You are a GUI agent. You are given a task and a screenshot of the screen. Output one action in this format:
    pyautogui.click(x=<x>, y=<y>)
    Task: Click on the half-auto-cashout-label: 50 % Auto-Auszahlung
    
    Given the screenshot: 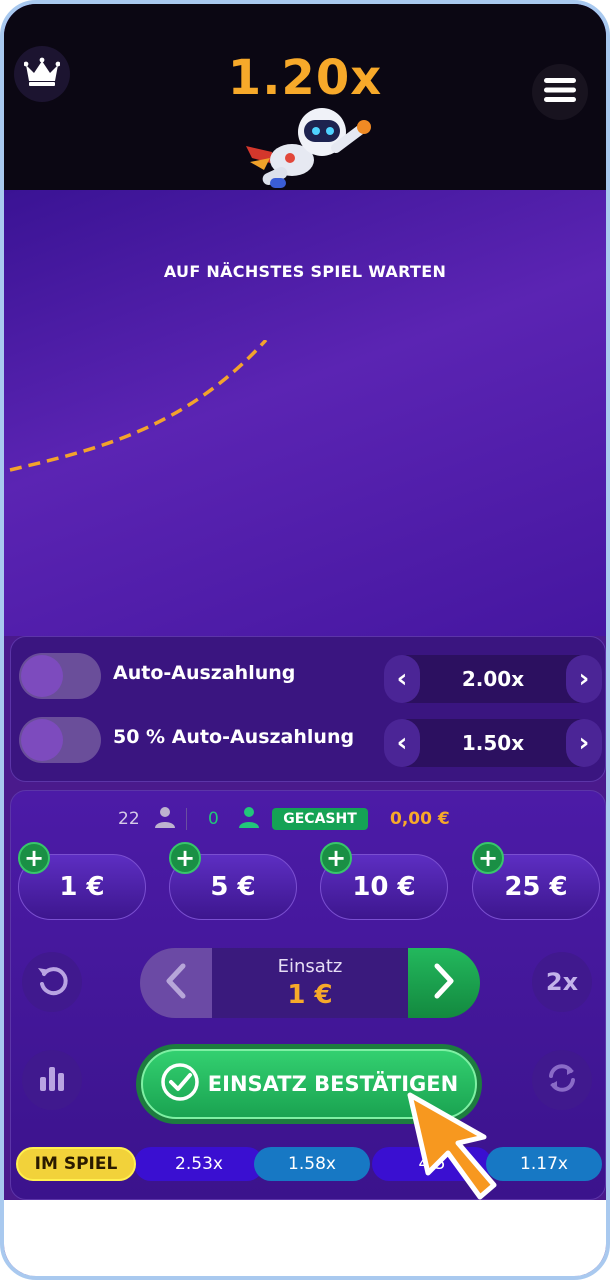 What is the action you would take?
    pyautogui.click(x=234, y=737)
    